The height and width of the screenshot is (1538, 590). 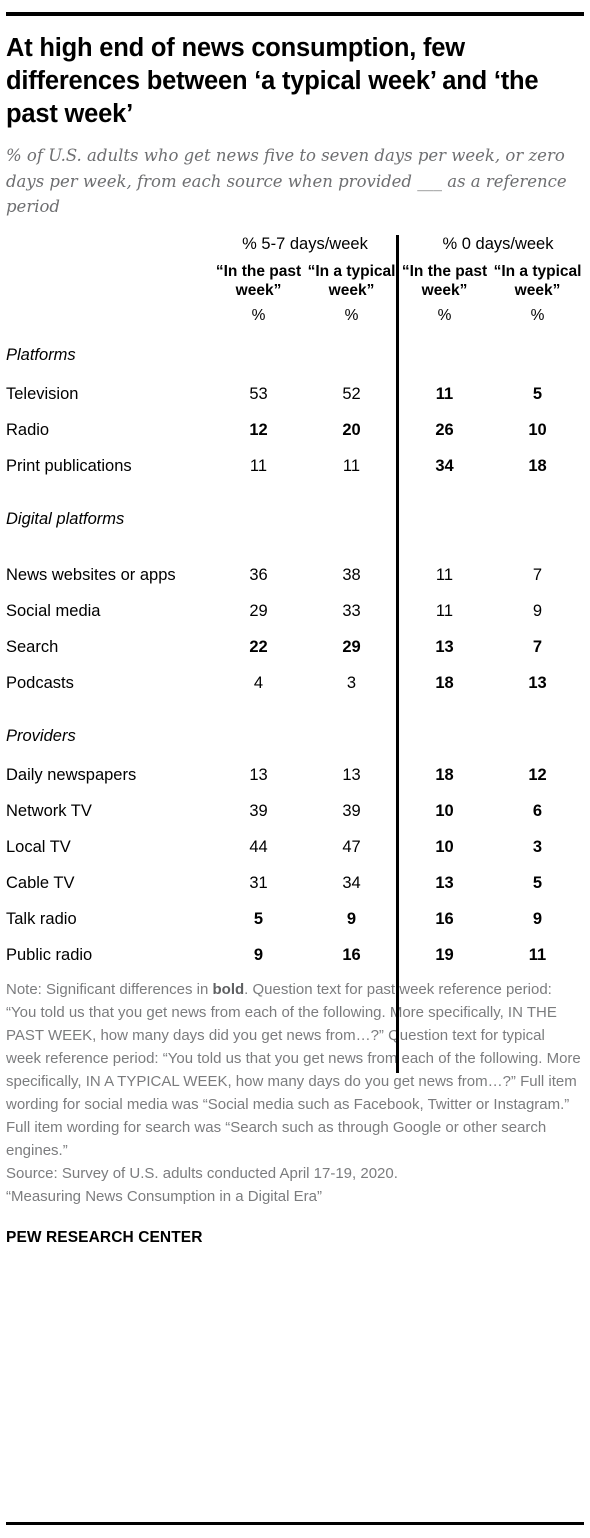 I want to click on column-header-spacer, so click(x=109, y=285).